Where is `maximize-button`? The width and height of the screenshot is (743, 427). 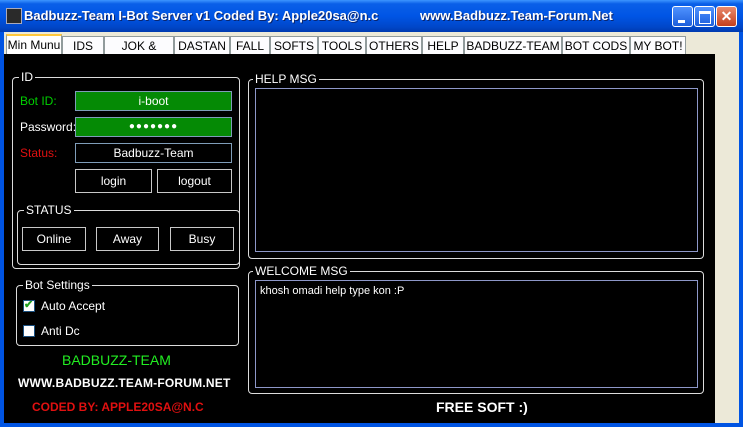 maximize-button is located at coordinates (704, 16).